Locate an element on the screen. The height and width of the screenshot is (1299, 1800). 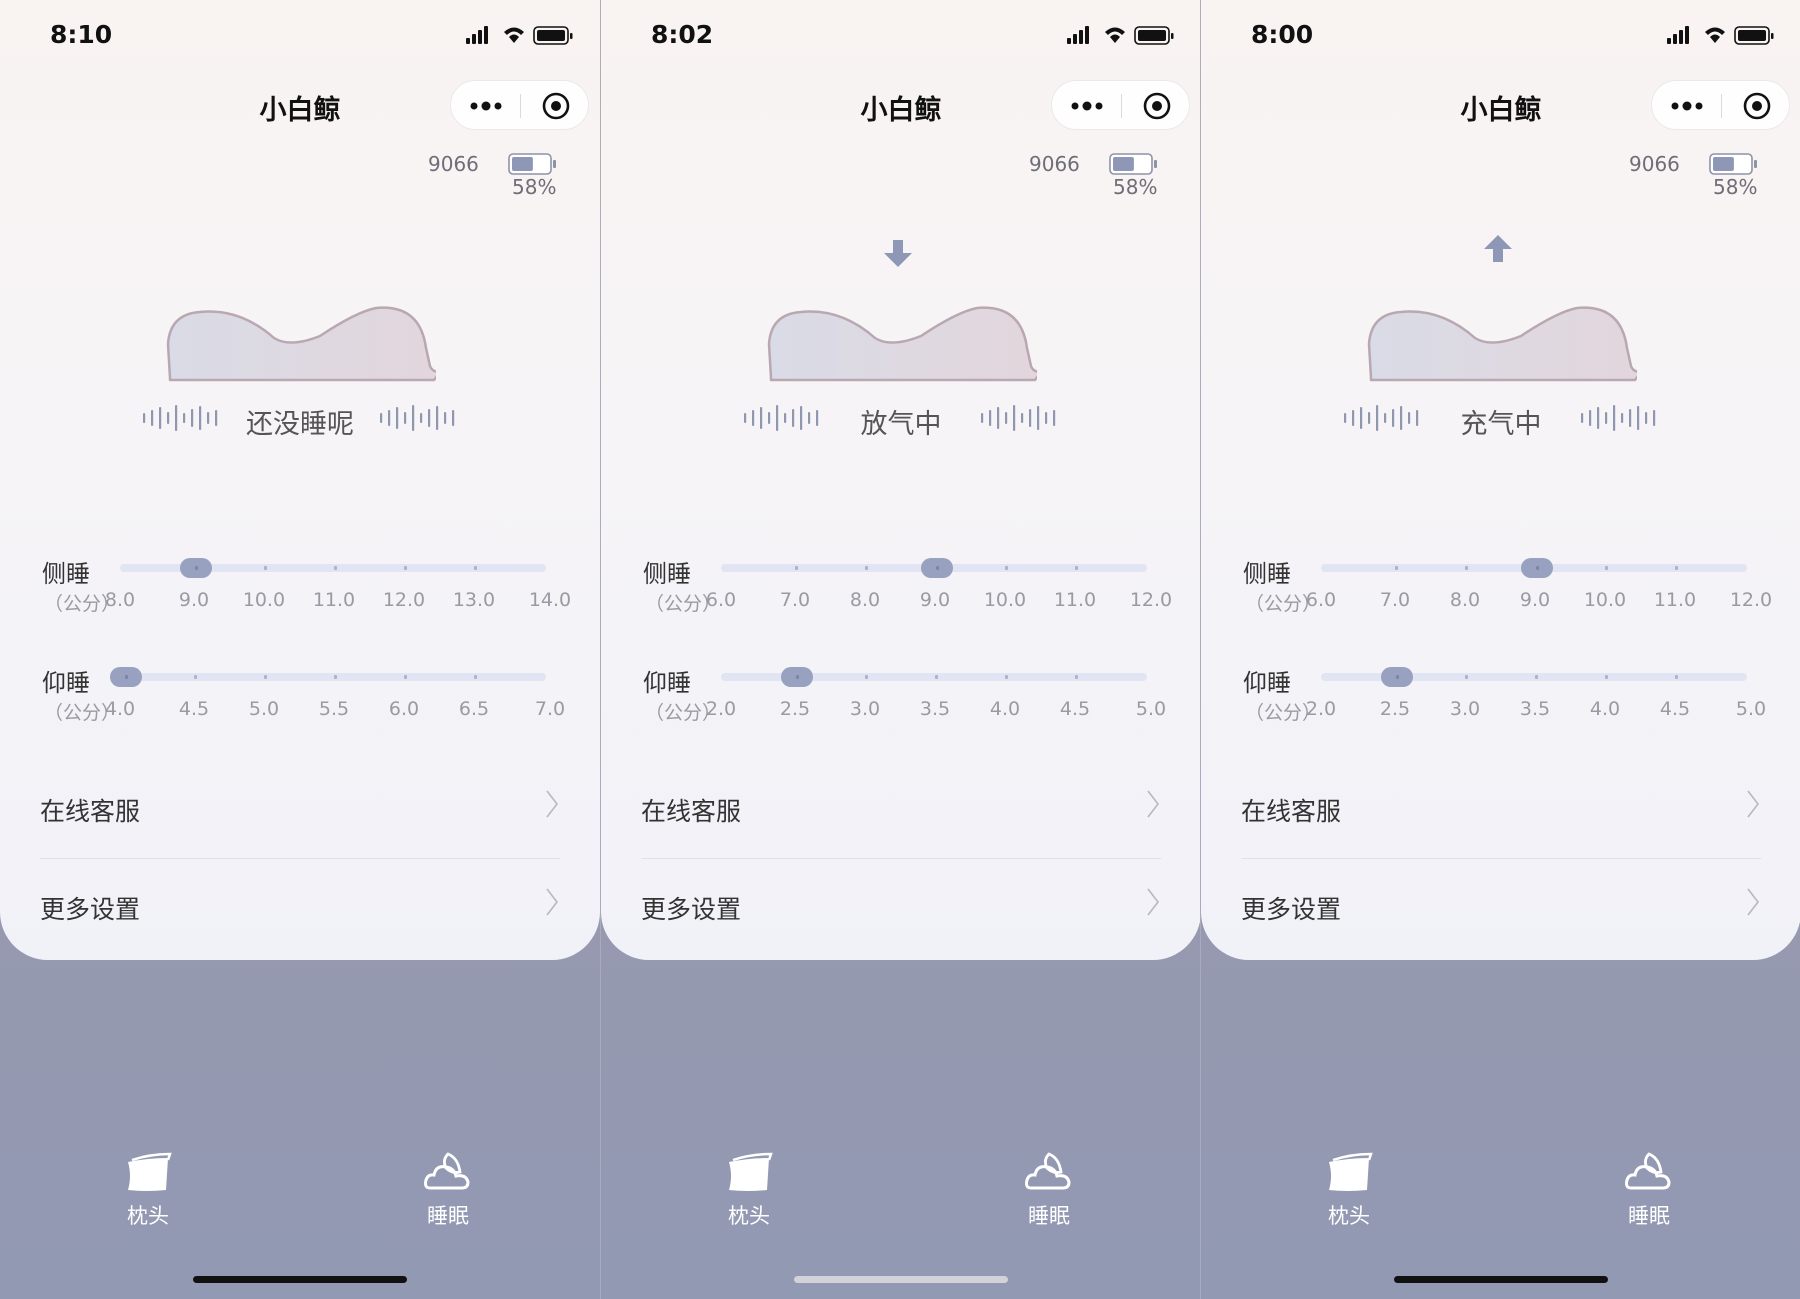
tick-label: 14.0 is located at coordinates (550, 600).